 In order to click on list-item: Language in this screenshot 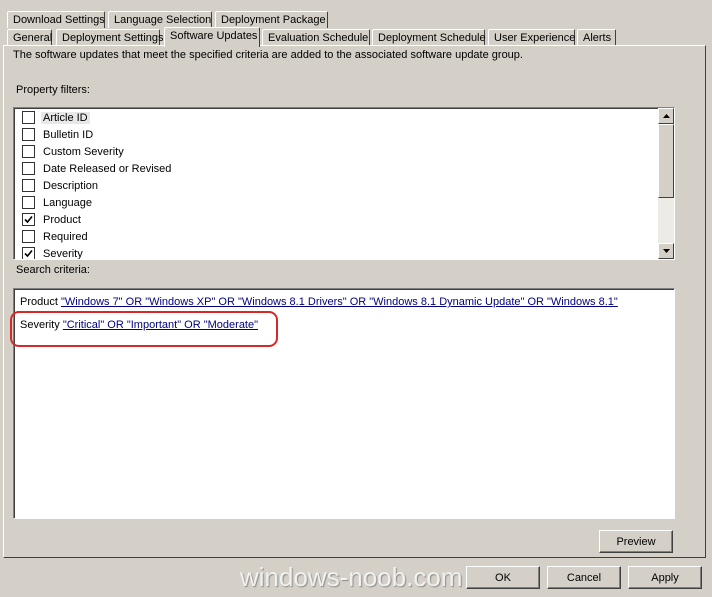, I will do `click(58, 202)`.